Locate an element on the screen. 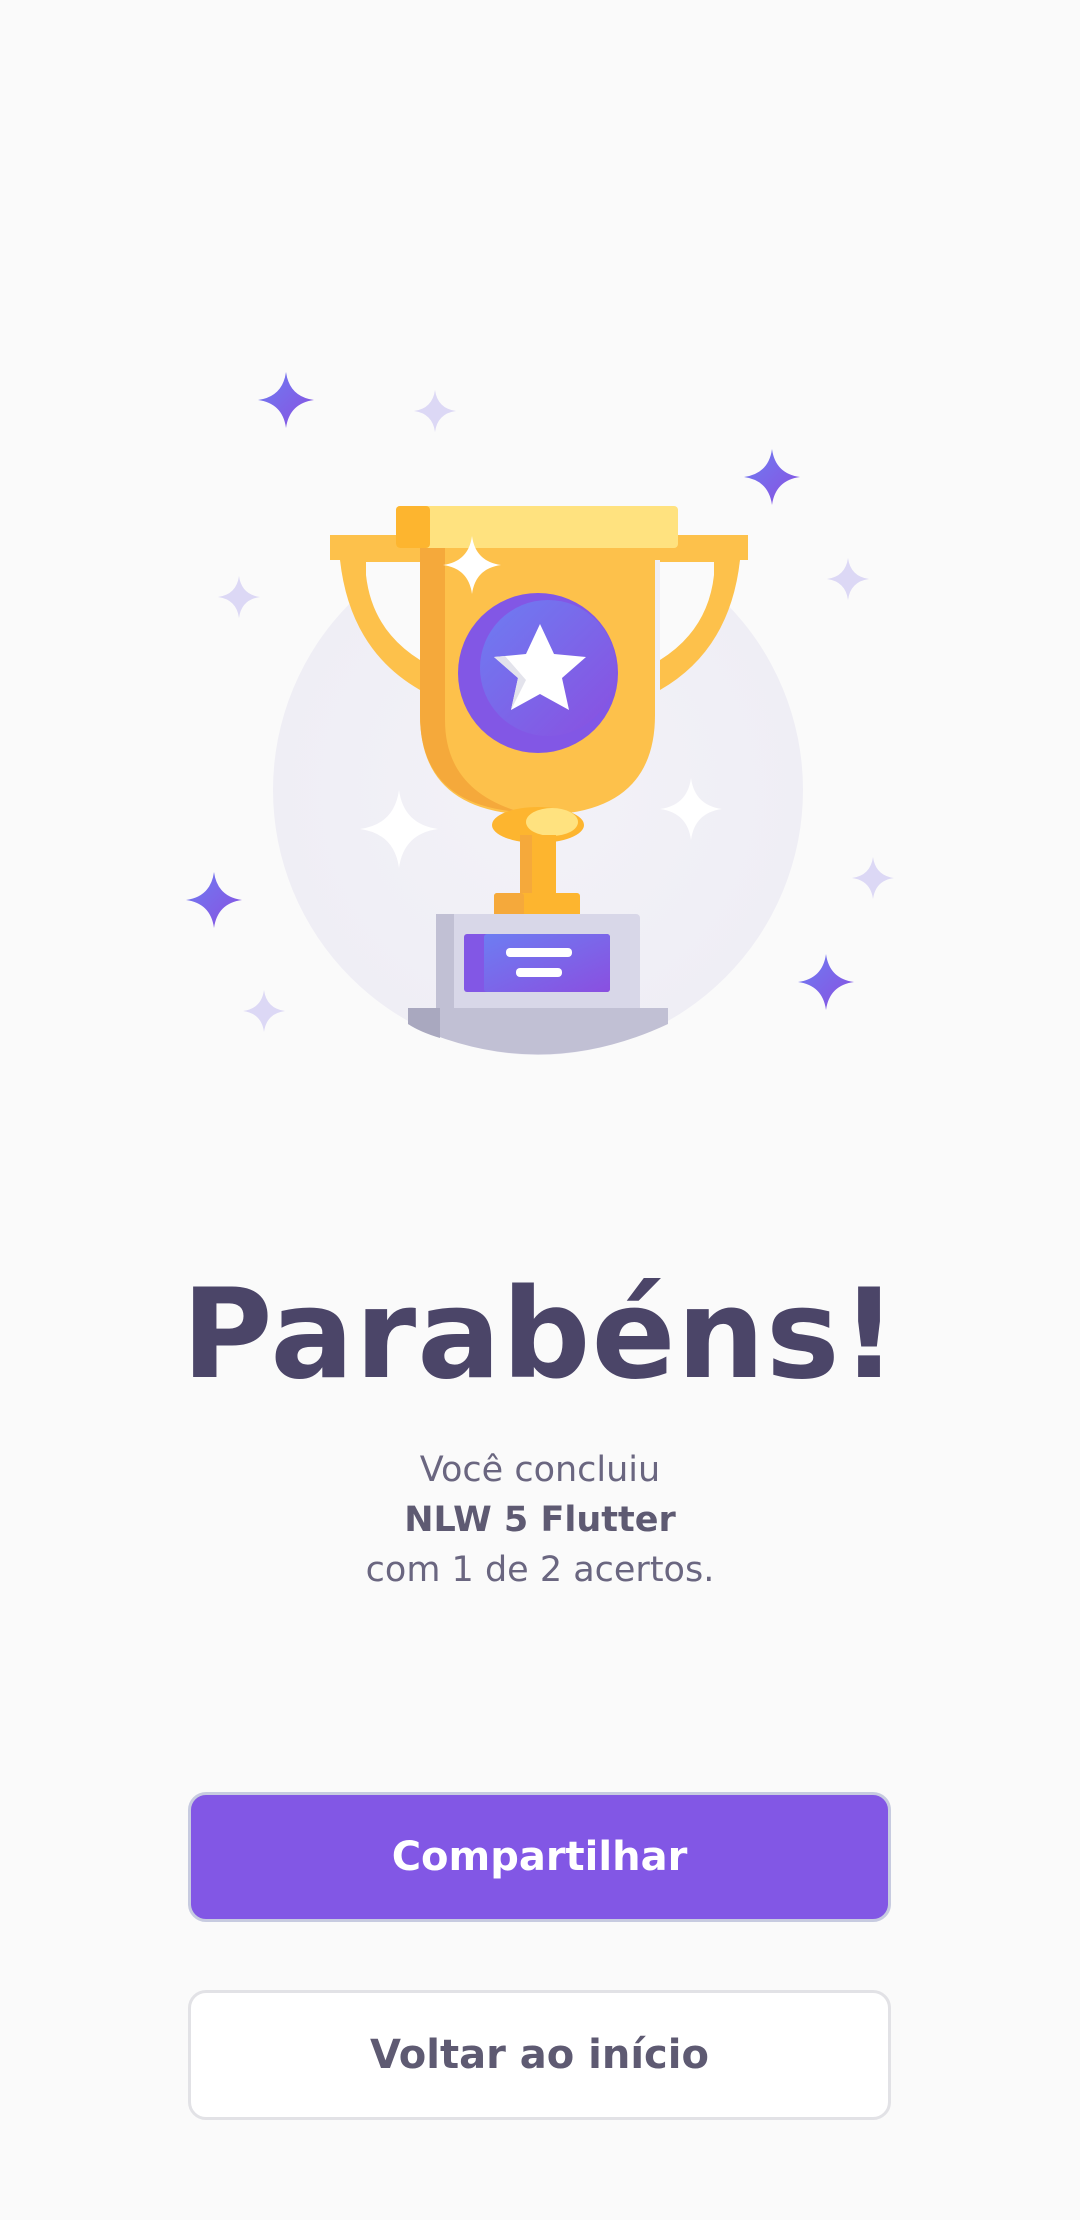  trophy-rim is located at coordinates (537, 527).